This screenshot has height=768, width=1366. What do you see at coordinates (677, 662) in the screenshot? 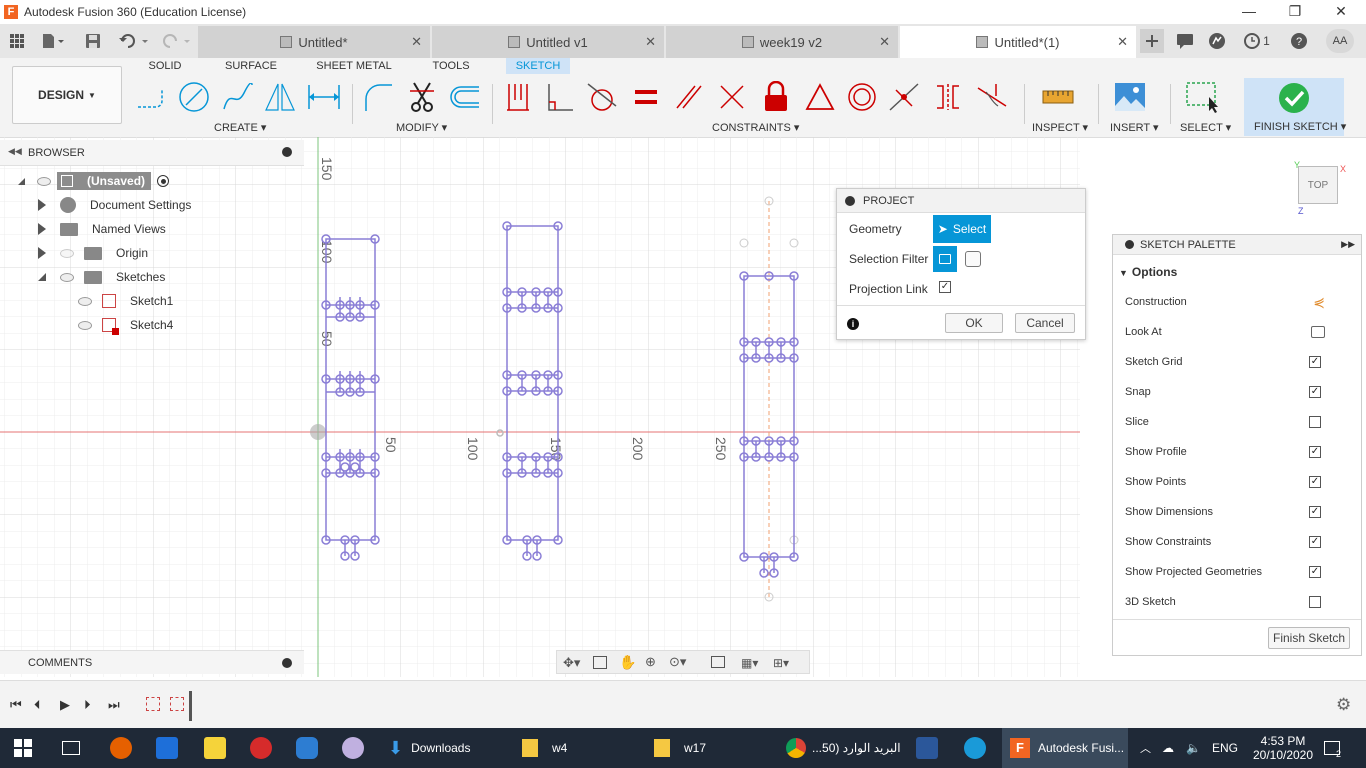
I see `zoom-window-icon: ⊙▾` at bounding box center [677, 662].